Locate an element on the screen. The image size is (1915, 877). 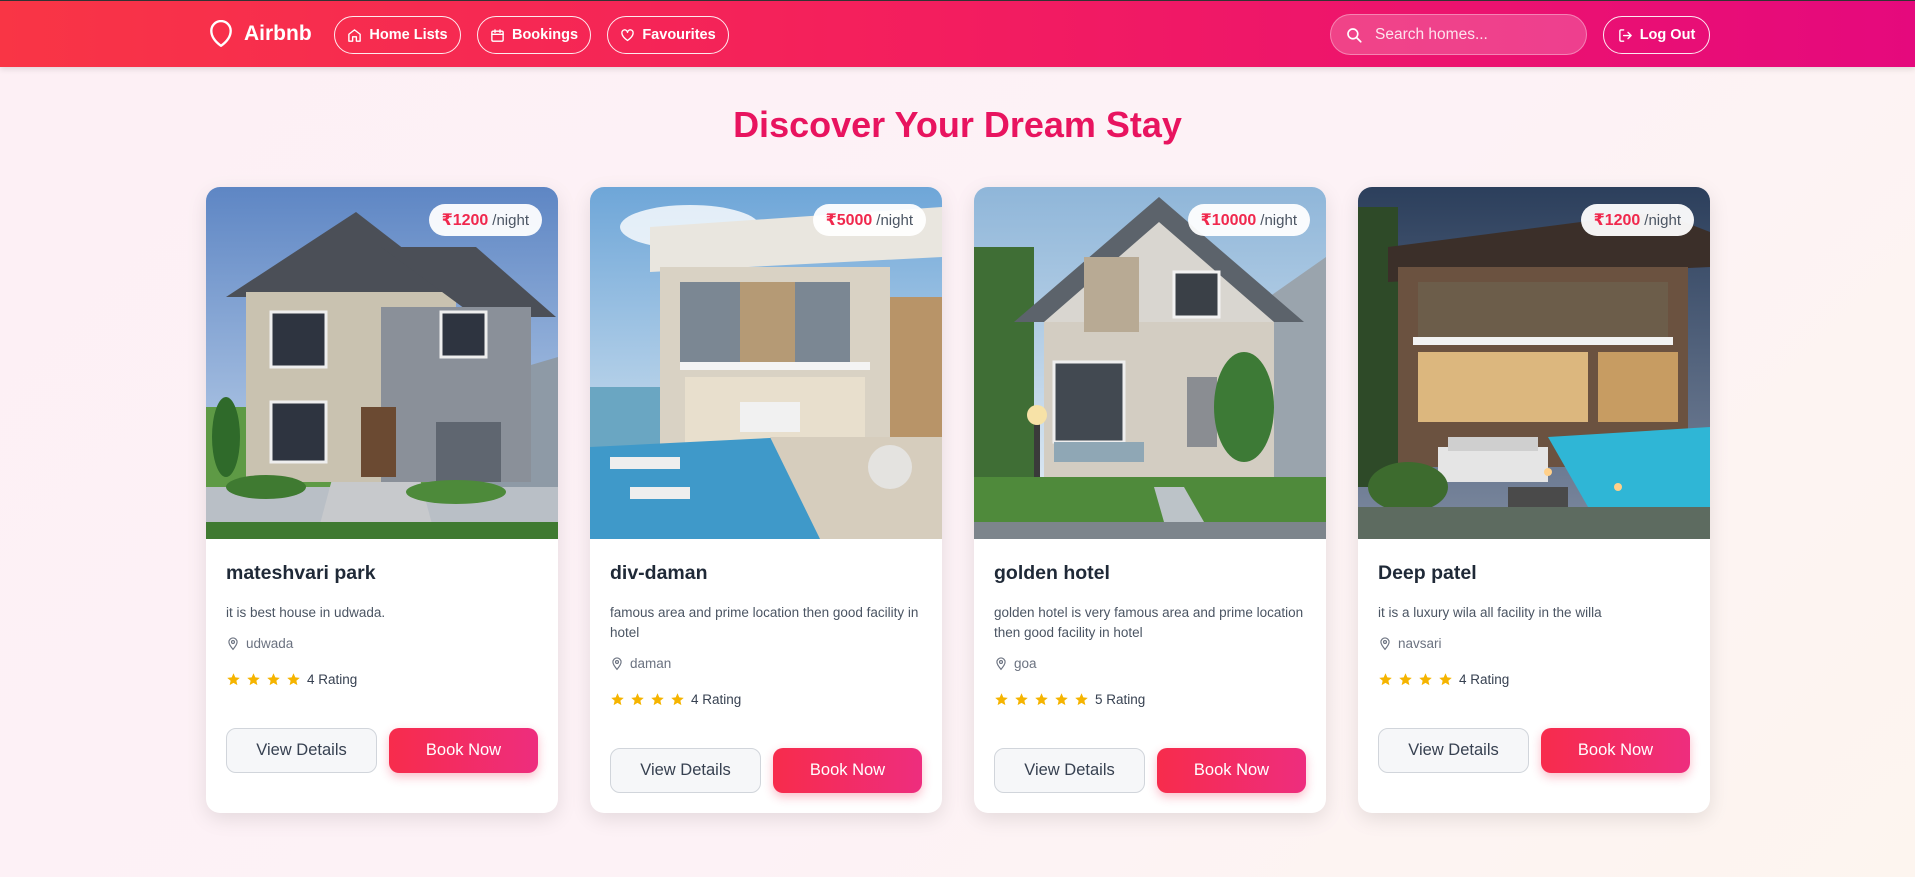
price-badge: ₹5000 /night is located at coordinates (869, 220).